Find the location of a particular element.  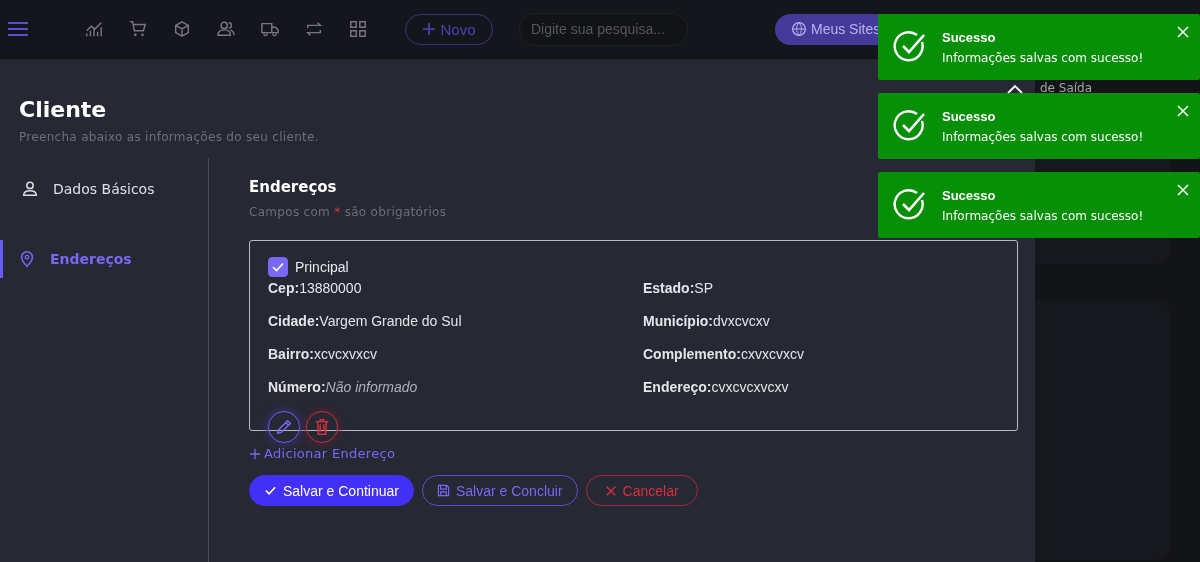

address-field: Complemento:cxvxcvxcv is located at coordinates (821, 354).